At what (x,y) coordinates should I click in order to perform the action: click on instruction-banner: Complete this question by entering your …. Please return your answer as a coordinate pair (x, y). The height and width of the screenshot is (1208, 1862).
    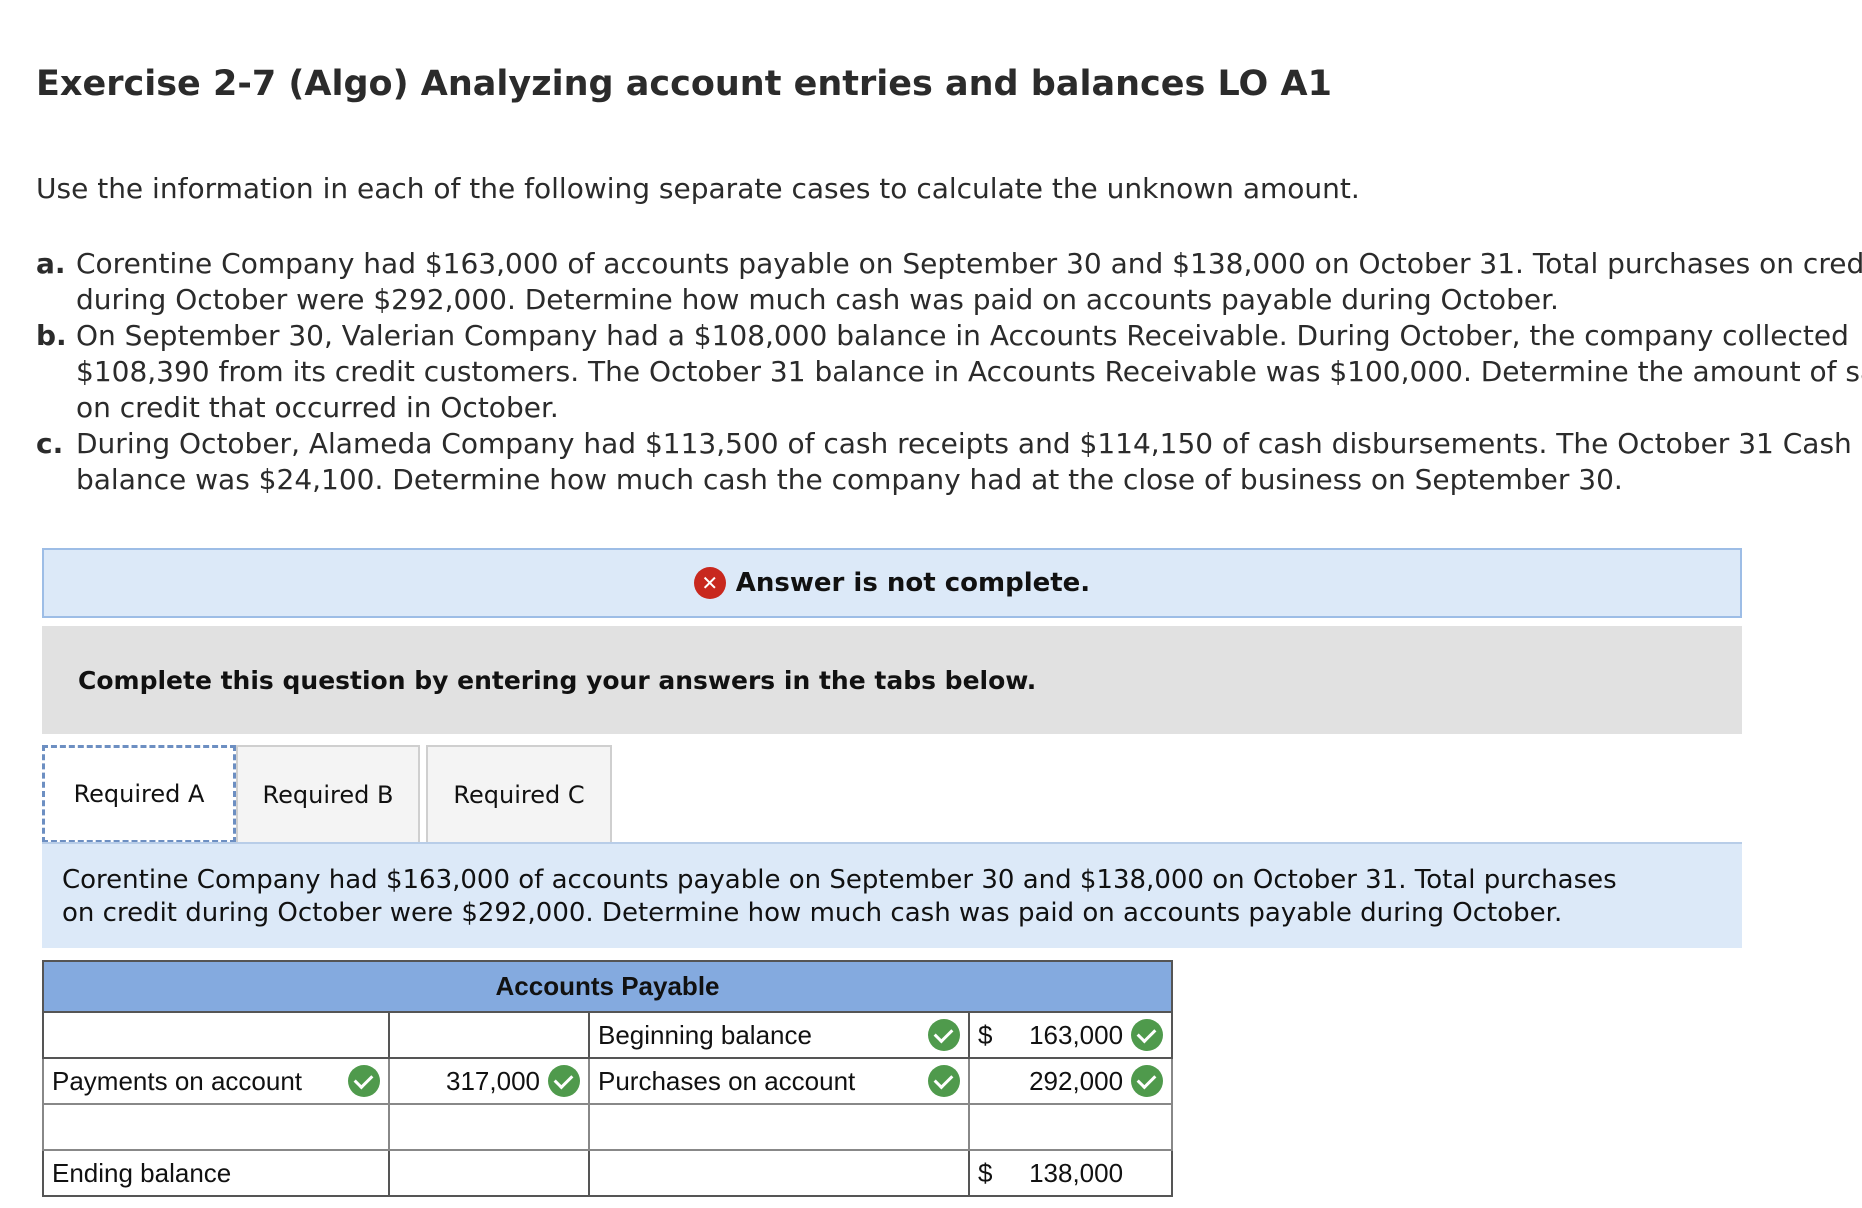
    Looking at the image, I should click on (892, 680).